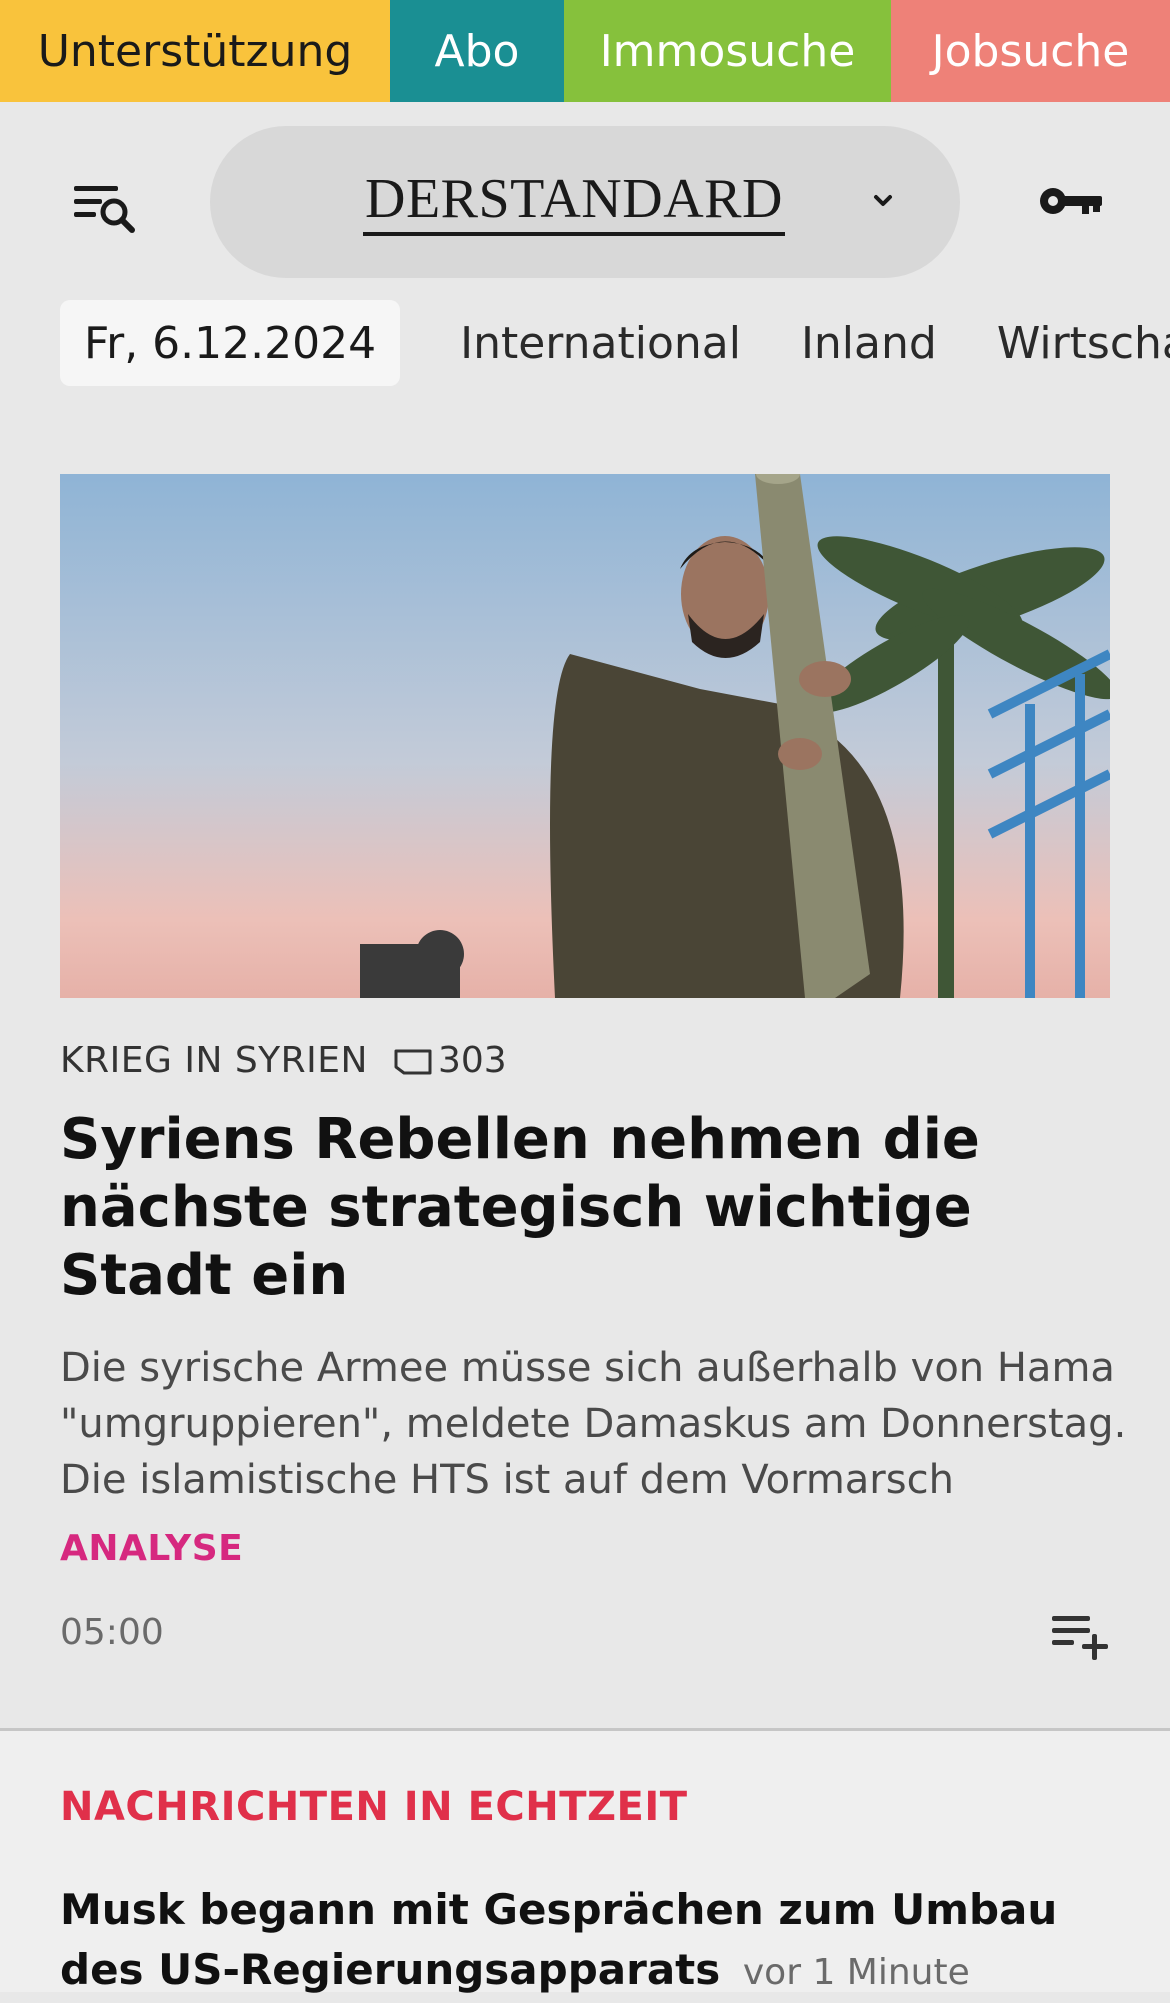 The height and width of the screenshot is (2003, 1170). I want to click on article-meta: KRIEG IN SYRIEN 303, so click(283, 1060).